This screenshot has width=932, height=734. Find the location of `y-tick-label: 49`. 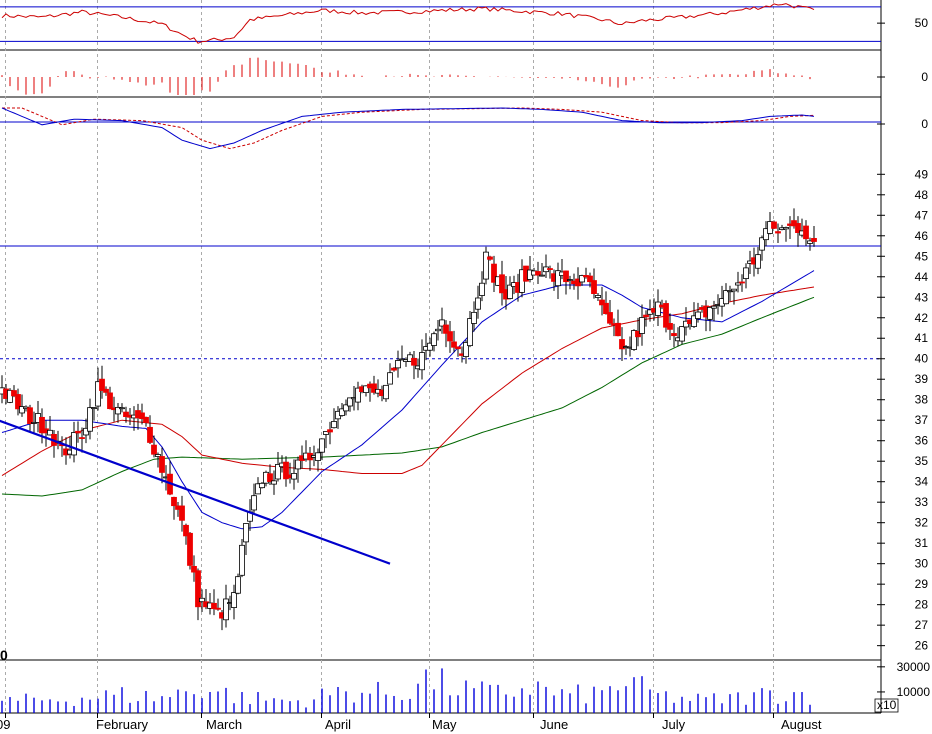

y-tick-label: 49 is located at coordinates (922, 174).